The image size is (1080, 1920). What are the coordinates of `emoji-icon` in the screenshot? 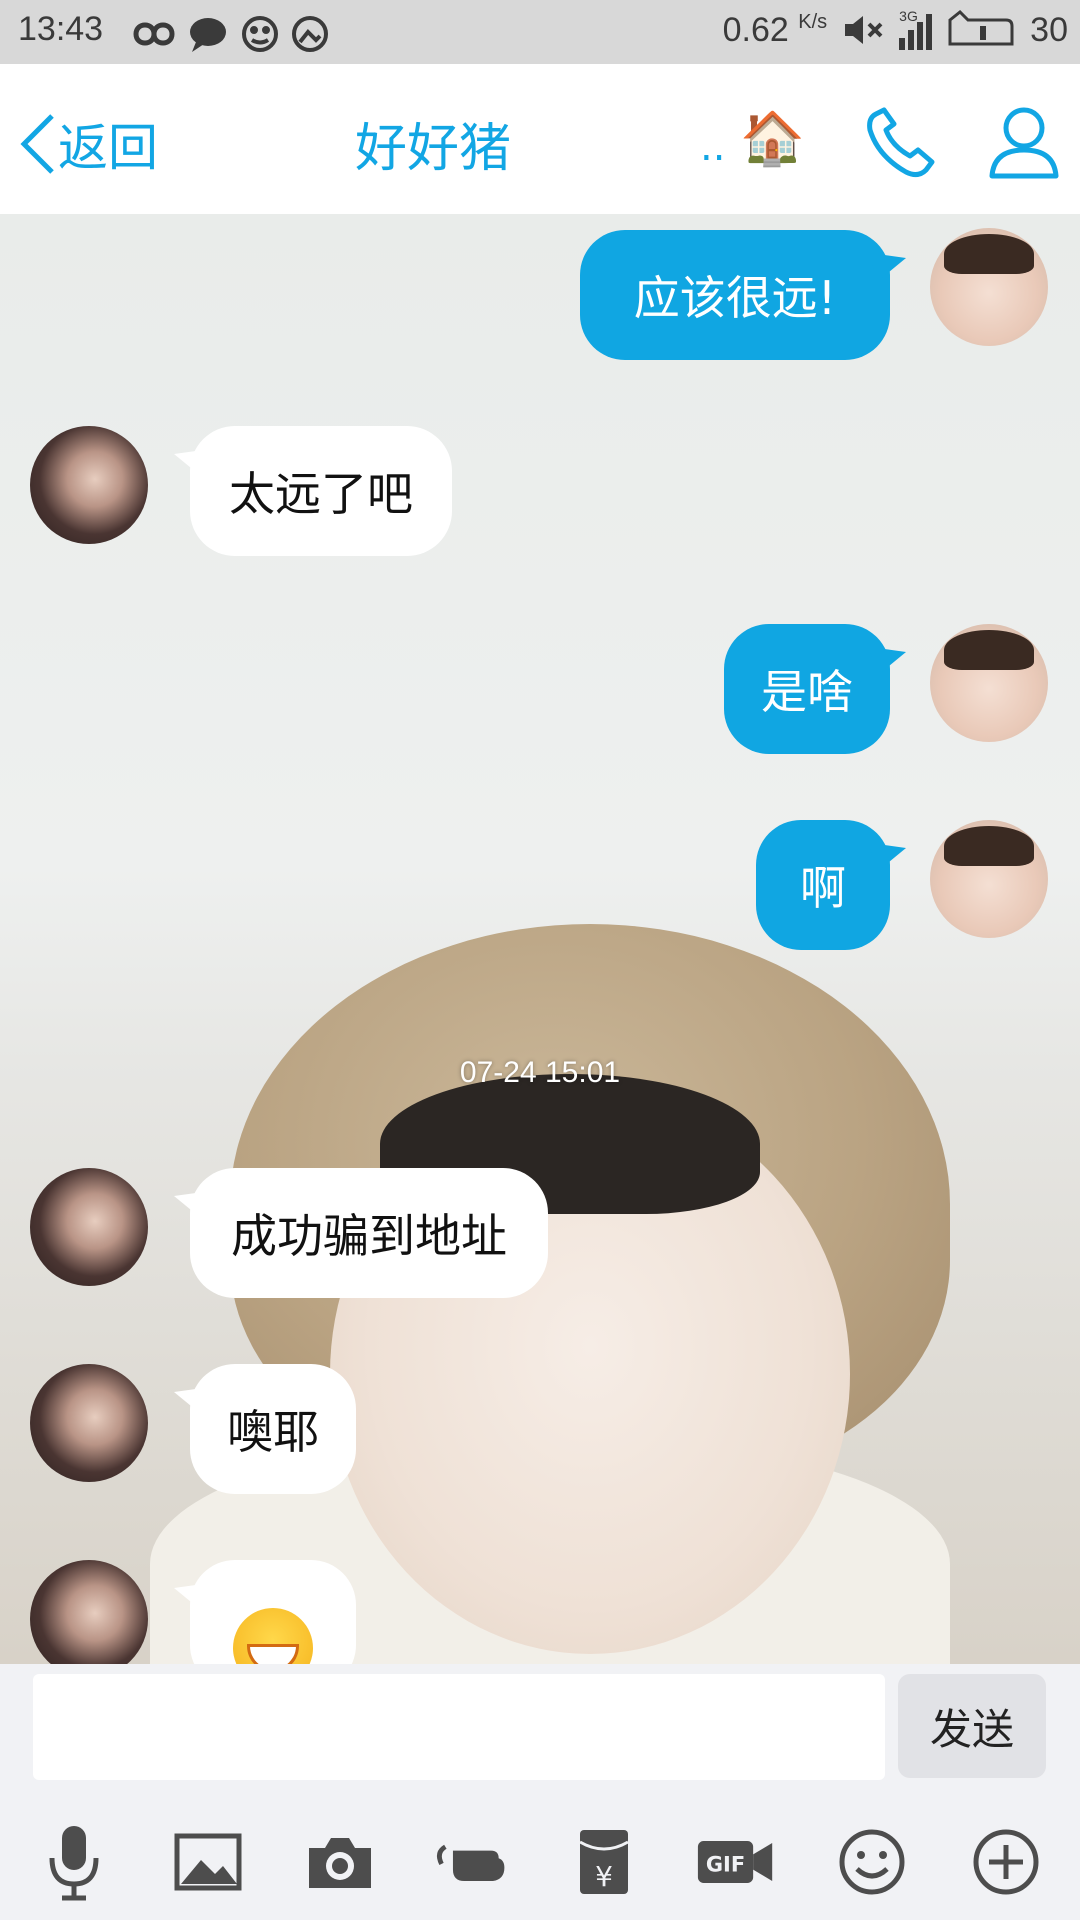 It's located at (872, 1862).